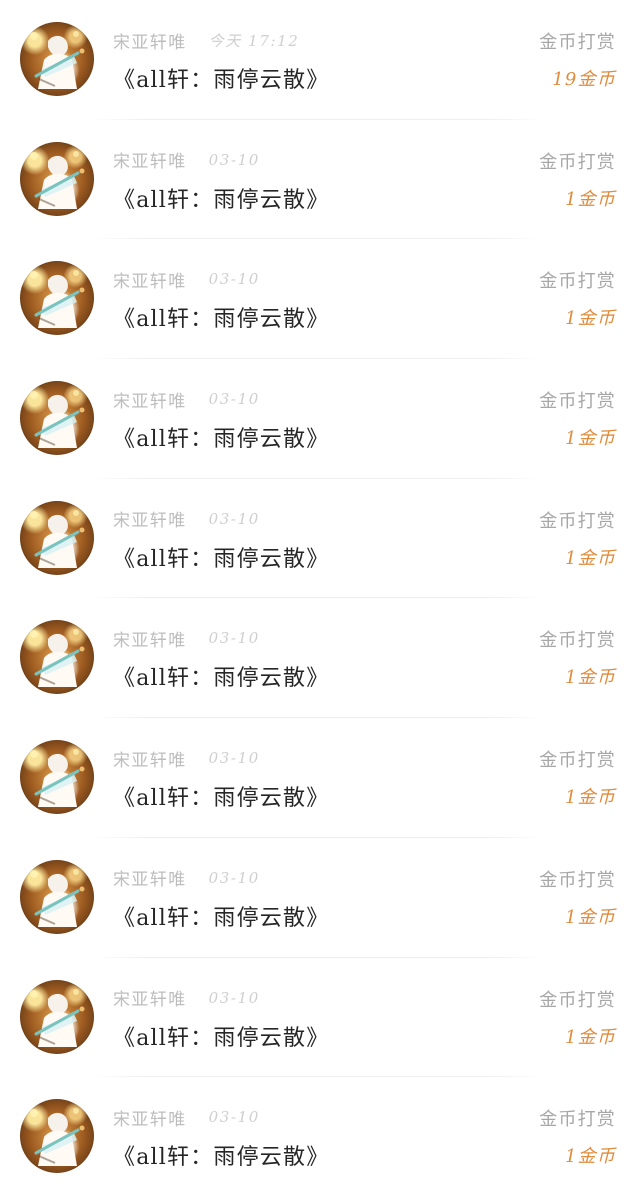 The height and width of the screenshot is (1197, 640). I want to click on item-meta: 宋亚轩唯 今天 17:12, so click(206, 41).